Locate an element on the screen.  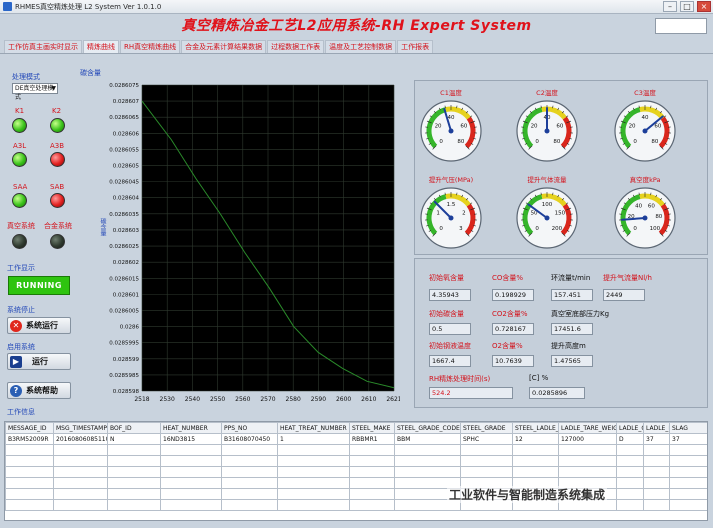
gauge-title-pressure: 提升气压(MPa) is located at coordinates (451, 180).